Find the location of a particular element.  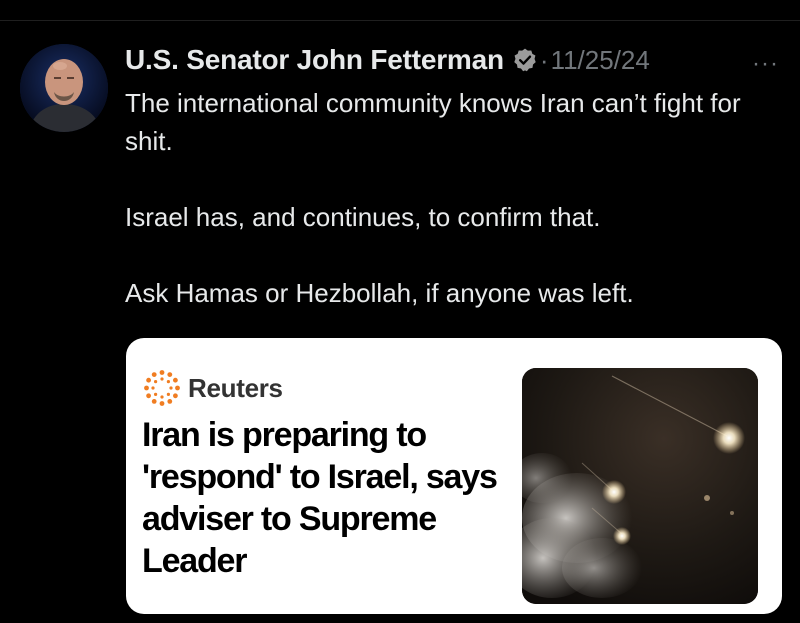

more-options-icon: ··· is located at coordinates (765, 64).